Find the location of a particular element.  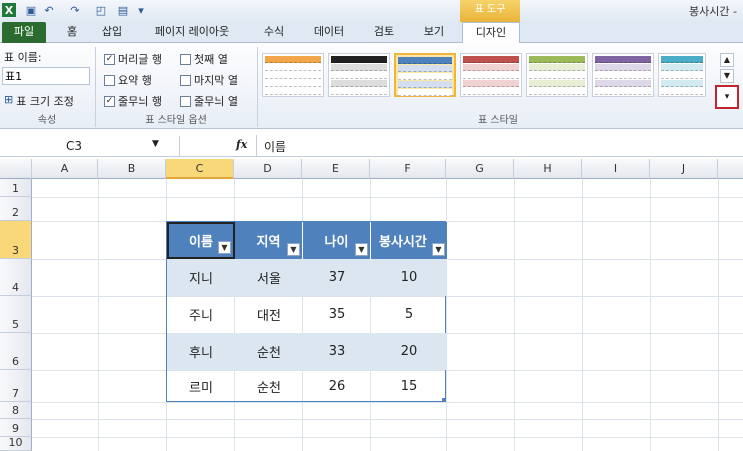

row-header: 7 is located at coordinates (16, 386).